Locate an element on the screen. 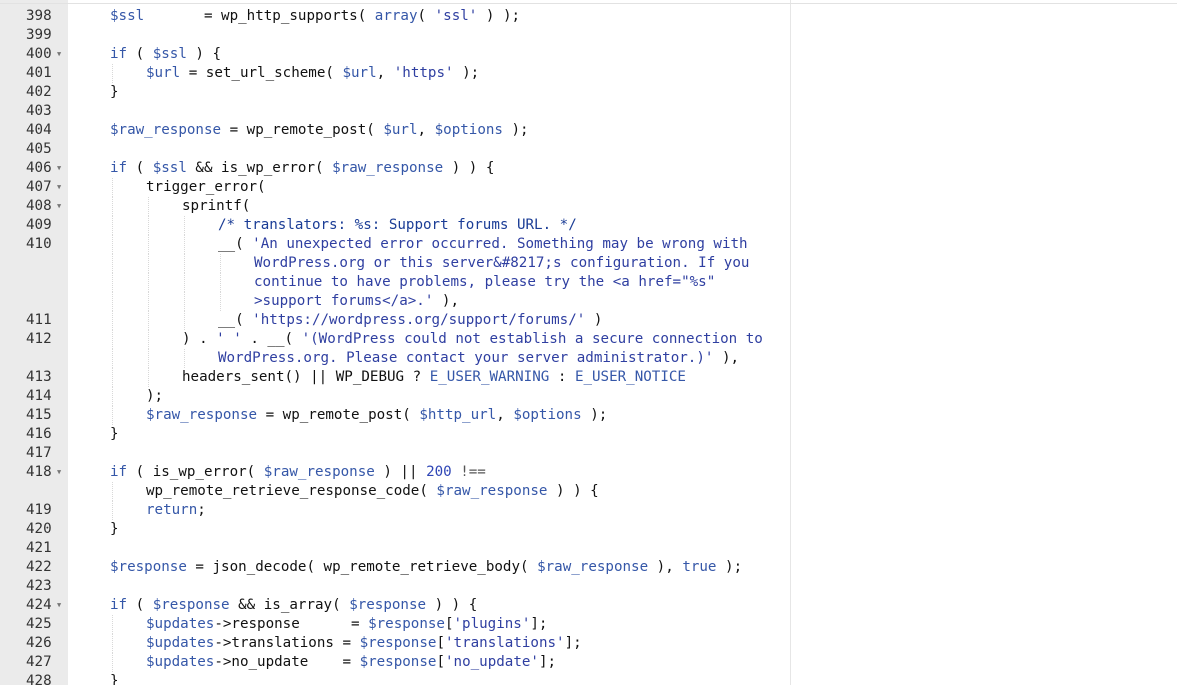 The width and height of the screenshot is (1177, 685). code-token: ]; is located at coordinates (547, 662).